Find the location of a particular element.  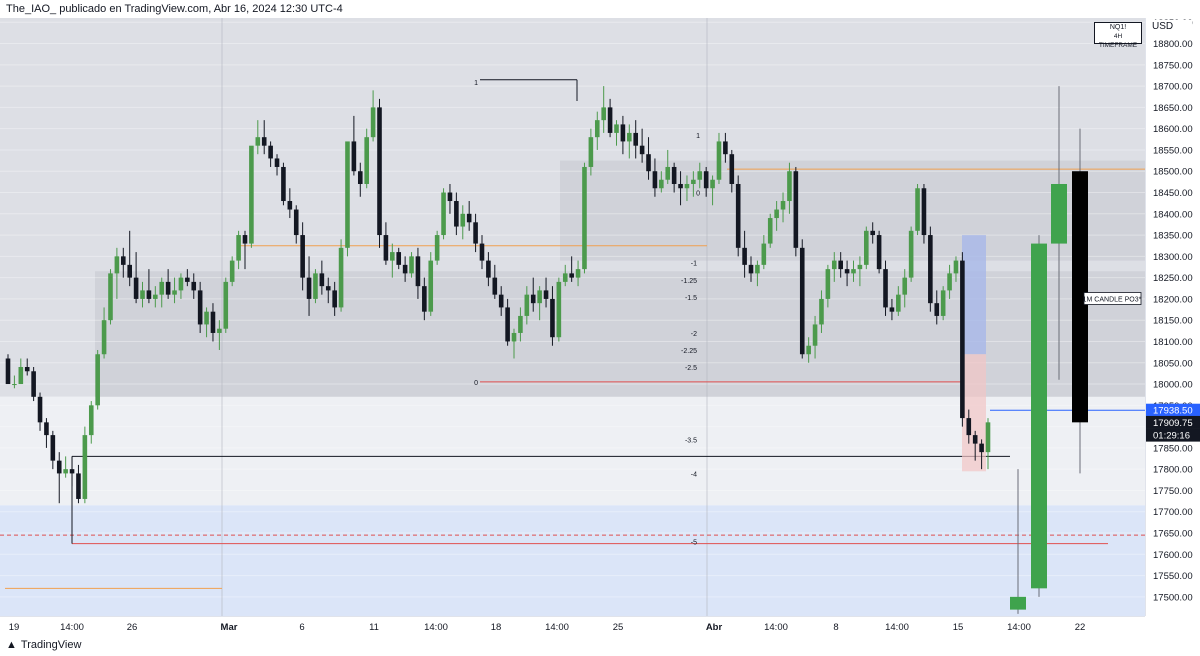

price-tick-label: 18450.00 is located at coordinates (1173, 193).